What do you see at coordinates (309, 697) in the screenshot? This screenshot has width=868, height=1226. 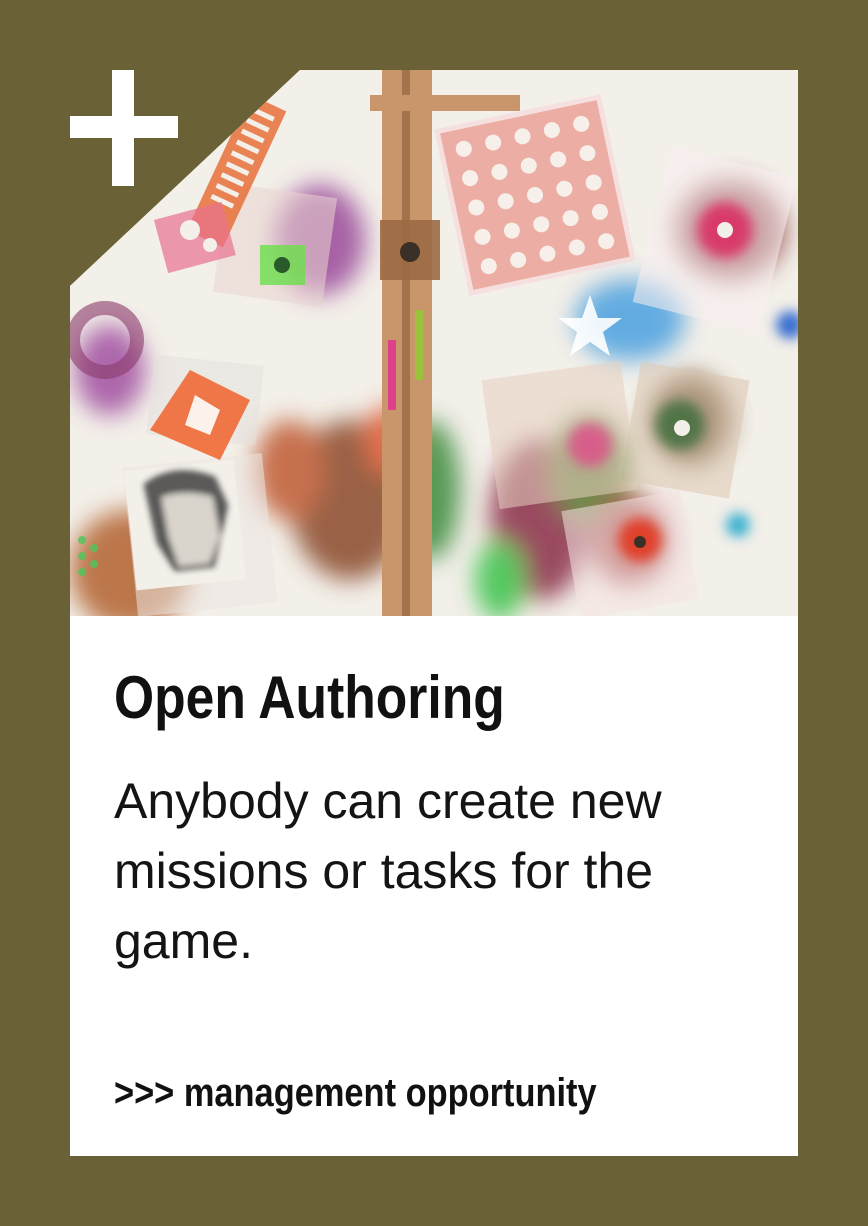 I see `card-title: Open Authoring` at bounding box center [309, 697].